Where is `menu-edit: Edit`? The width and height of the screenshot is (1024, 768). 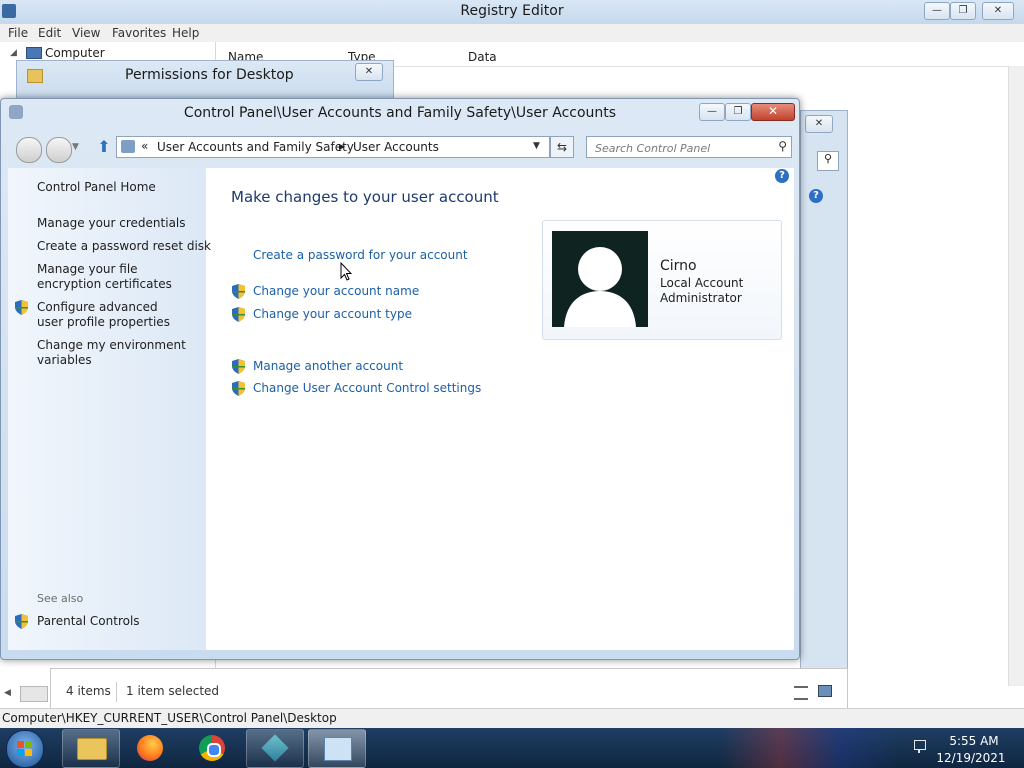
menu-edit: Edit is located at coordinates (49, 33).